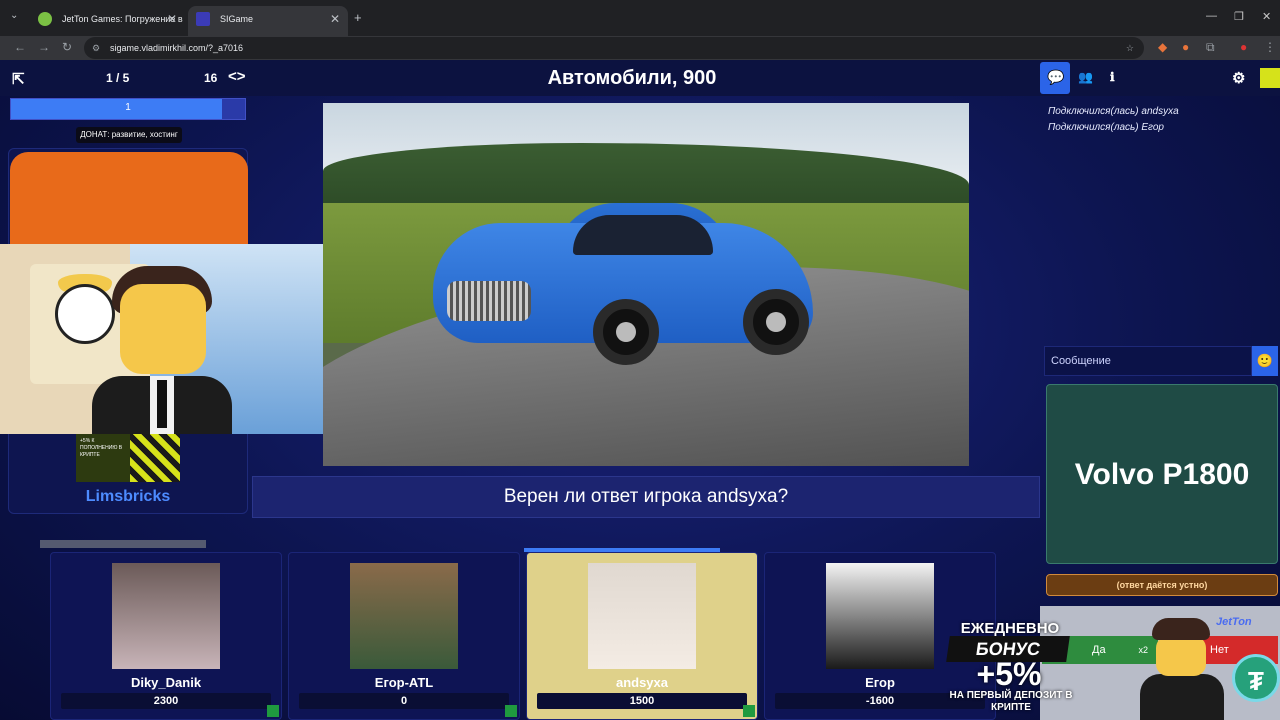 The height and width of the screenshot is (720, 1280). Describe the element at coordinates (1010, 628) in the screenshot. I see `ad-daily: ЕЖЕДНЕВНО` at that location.